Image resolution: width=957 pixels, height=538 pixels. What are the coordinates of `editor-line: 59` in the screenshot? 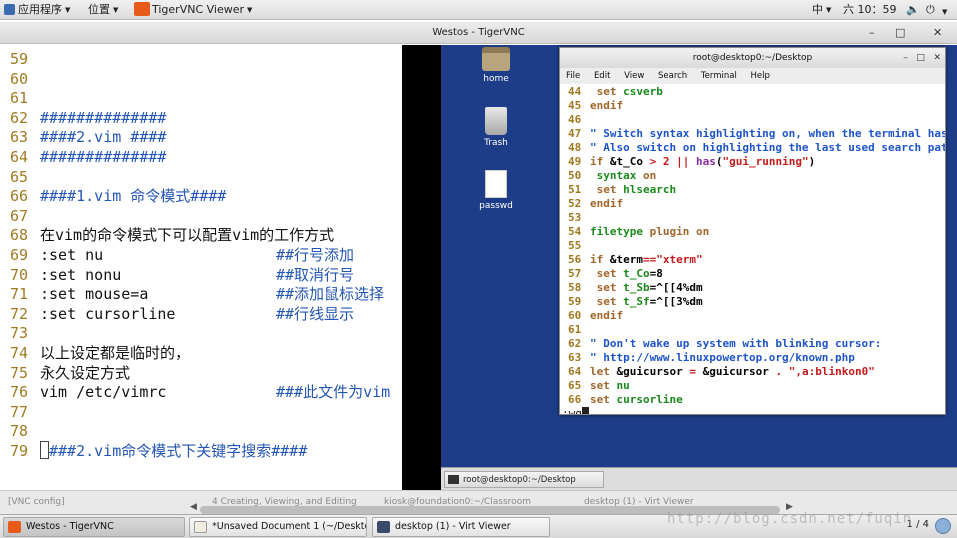 It's located at (25, 59).